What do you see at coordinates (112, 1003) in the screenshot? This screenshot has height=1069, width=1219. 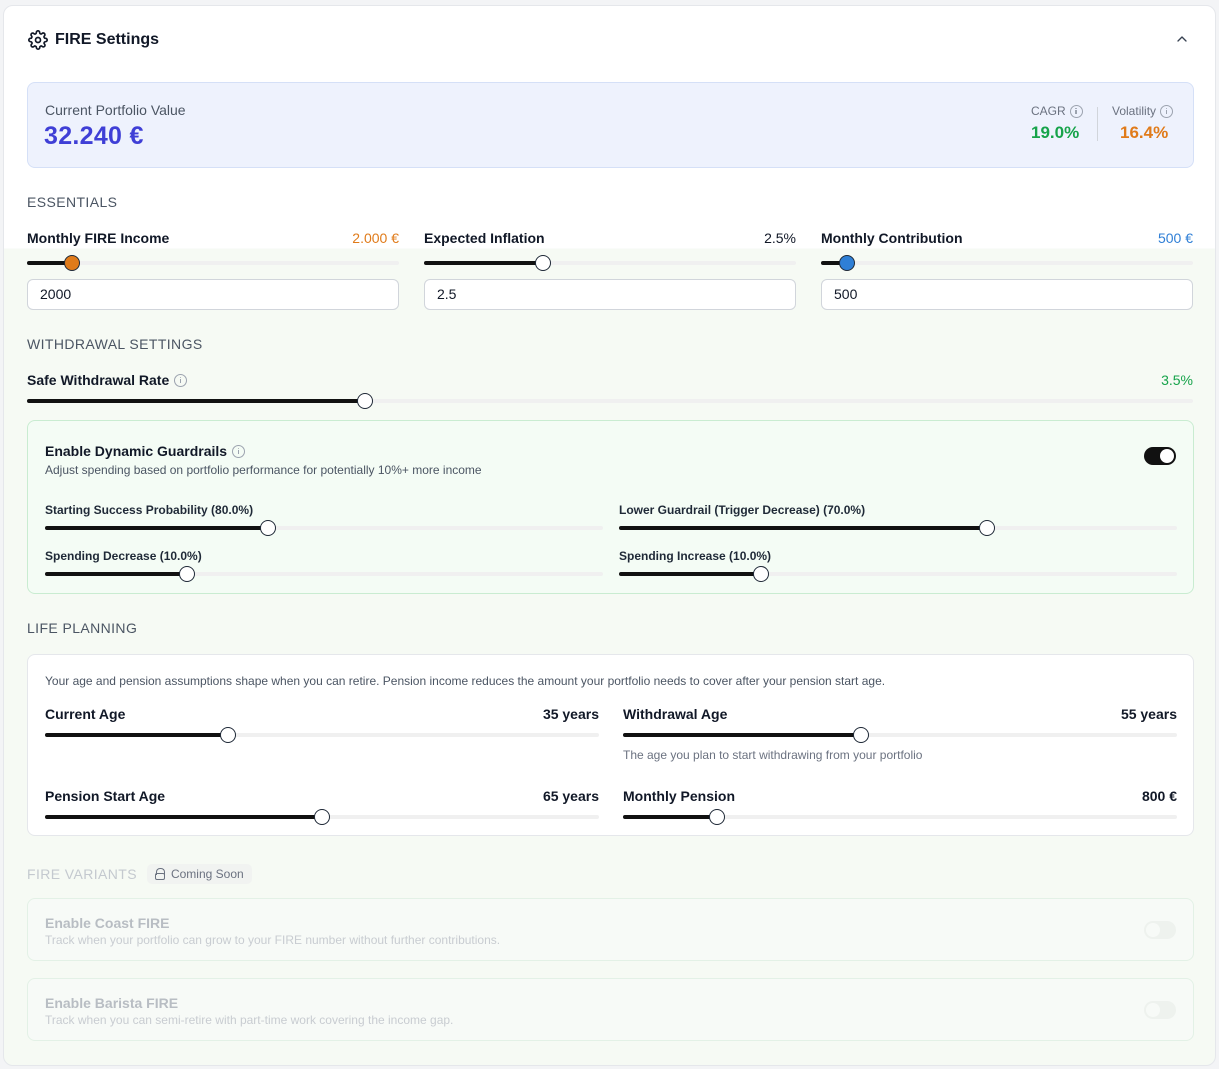 I see `barista-fire-title: Enable Barista FIRE` at bounding box center [112, 1003].